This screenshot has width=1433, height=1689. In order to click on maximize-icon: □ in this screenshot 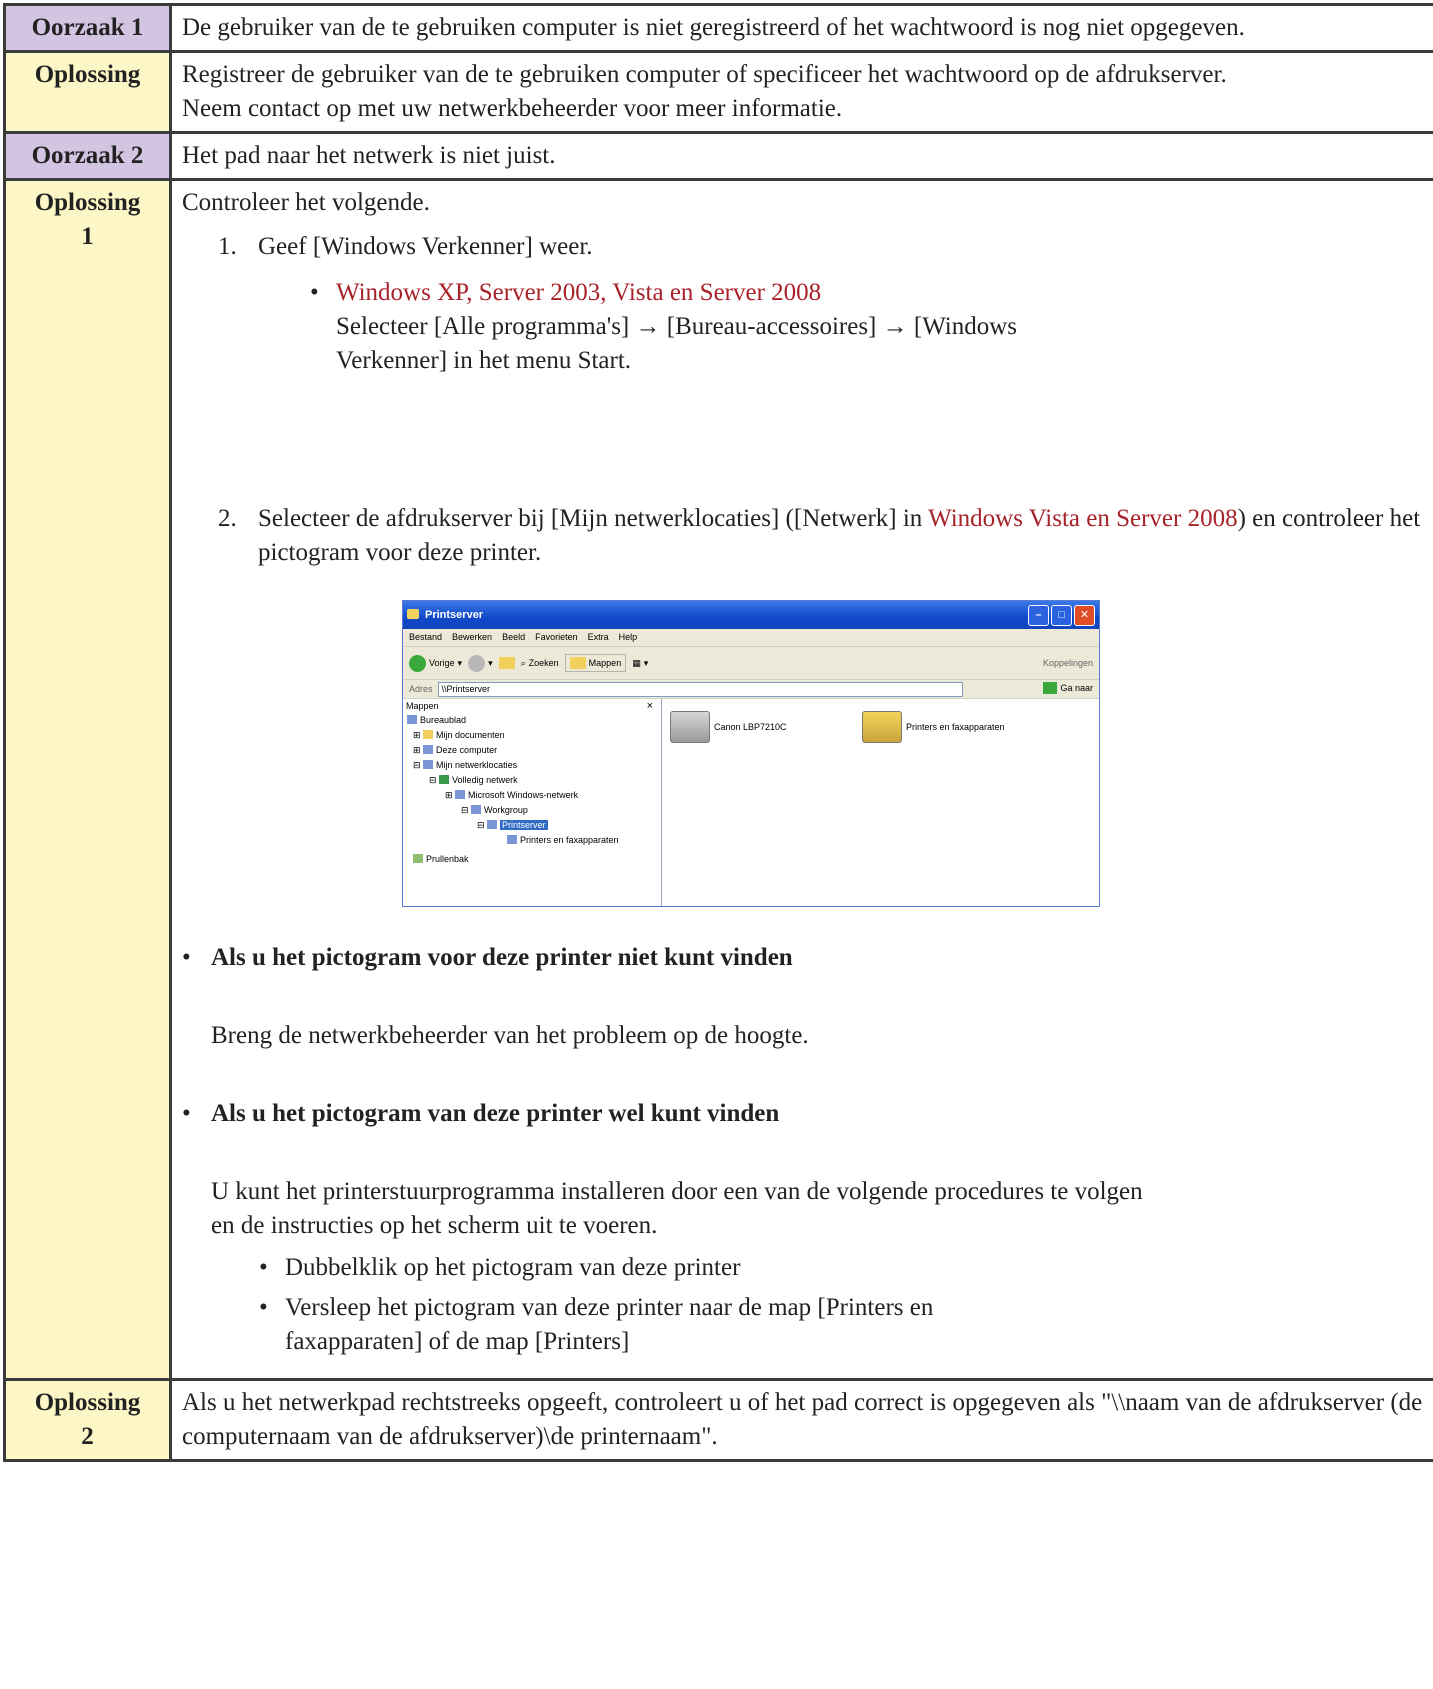, I will do `click(1061, 615)`.